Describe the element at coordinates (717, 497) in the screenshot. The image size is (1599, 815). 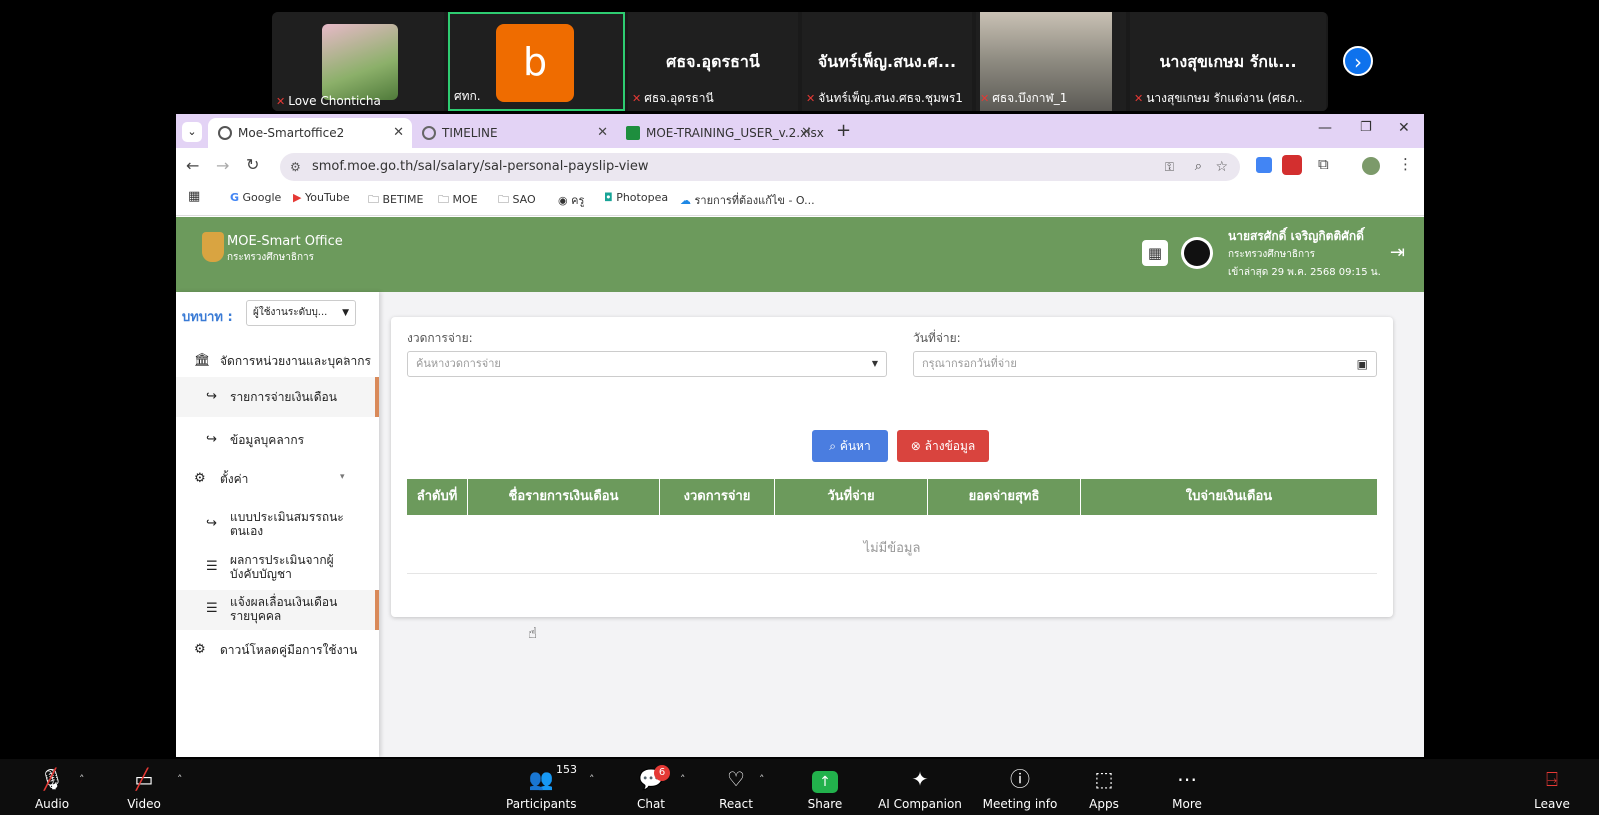
I see `column-header-period: งวดการจ่าย` at that location.